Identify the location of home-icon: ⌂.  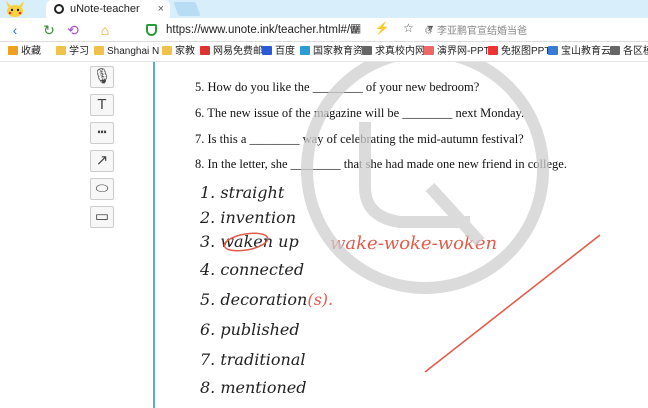
(105, 30).